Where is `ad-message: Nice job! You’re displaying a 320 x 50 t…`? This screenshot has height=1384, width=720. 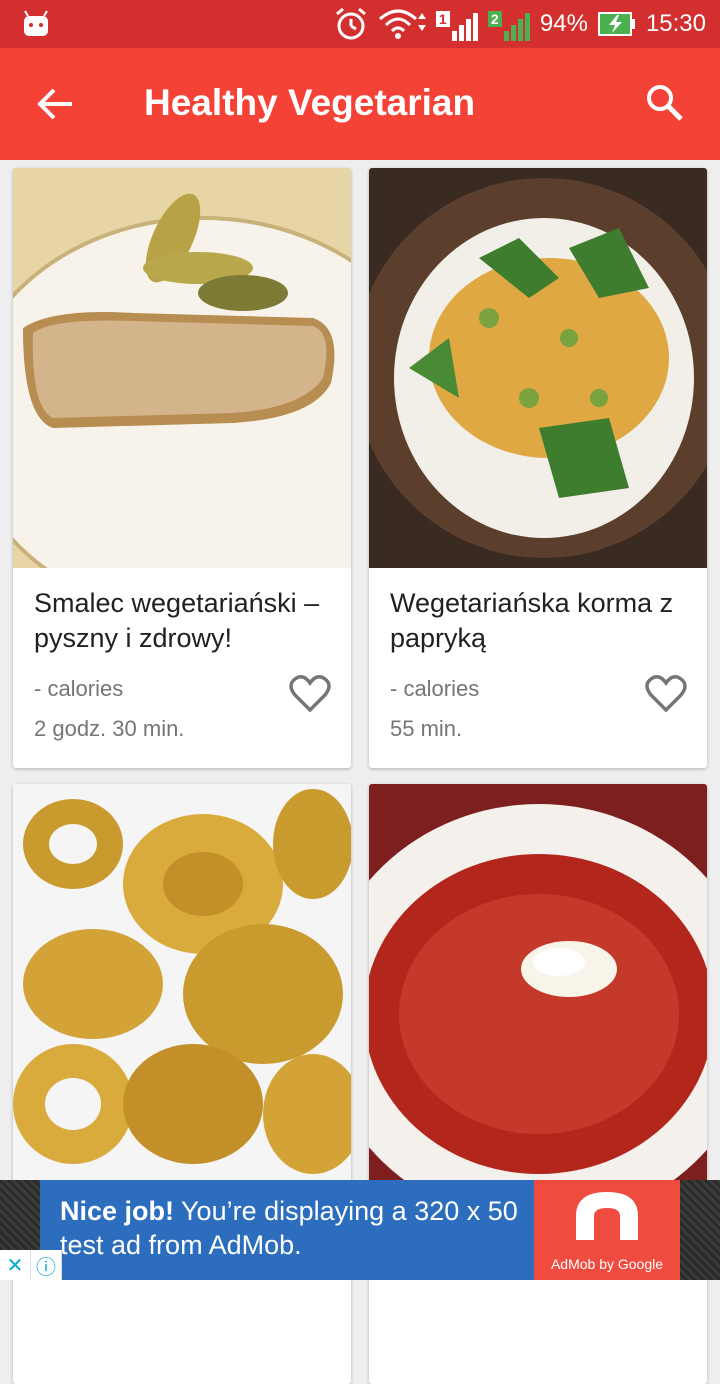 ad-message: Nice job! You’re displaying a 320 x 50 t… is located at coordinates (295, 1228).